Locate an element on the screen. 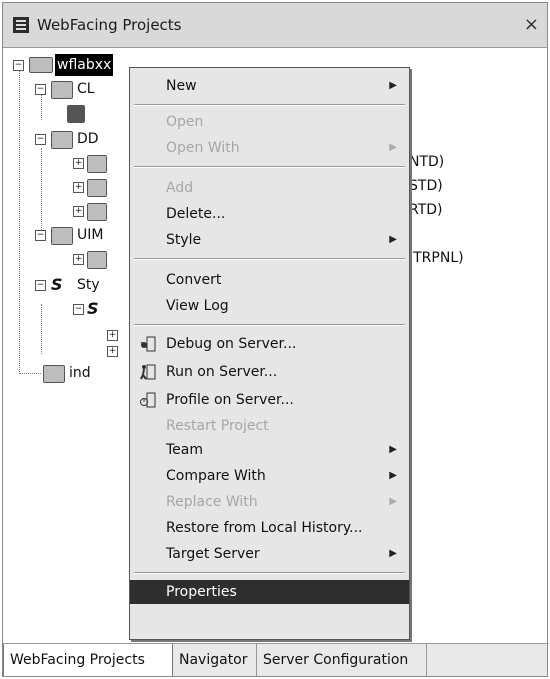 The height and width of the screenshot is (679, 550). menu-item-add: Add is located at coordinates (269, 188).